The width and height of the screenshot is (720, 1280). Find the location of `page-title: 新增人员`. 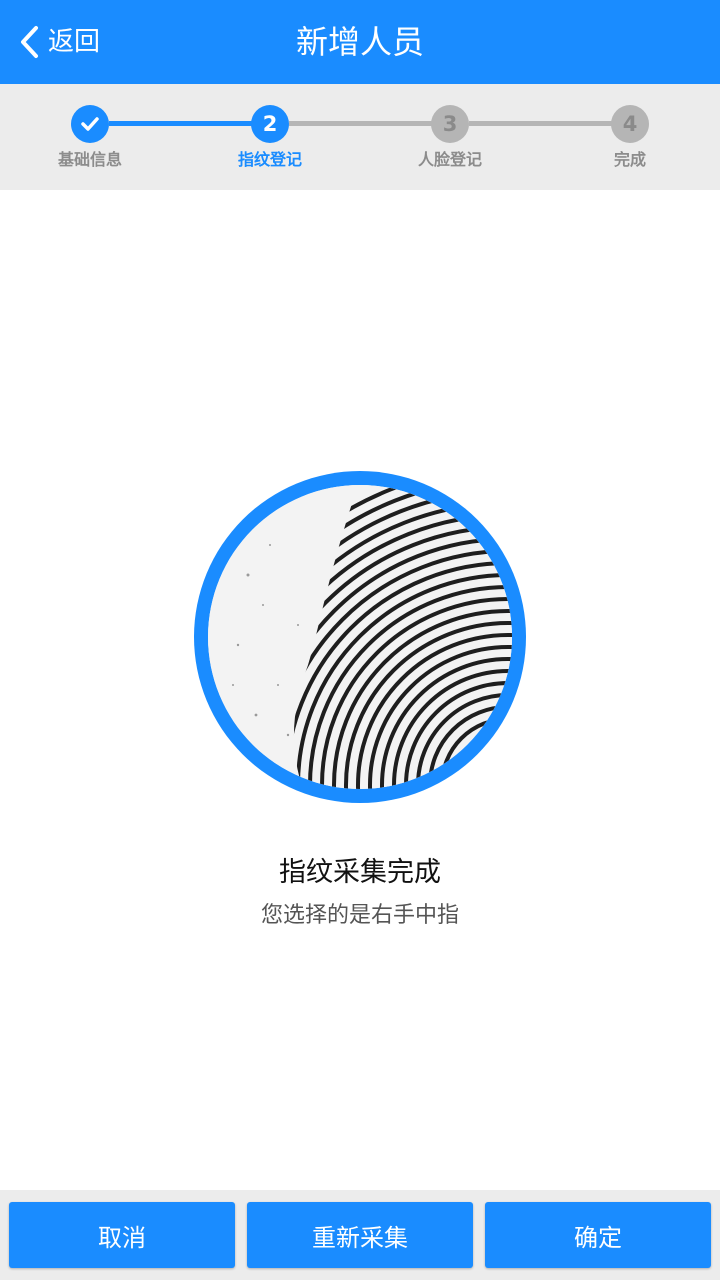

page-title: 新增人员 is located at coordinates (359, 42).